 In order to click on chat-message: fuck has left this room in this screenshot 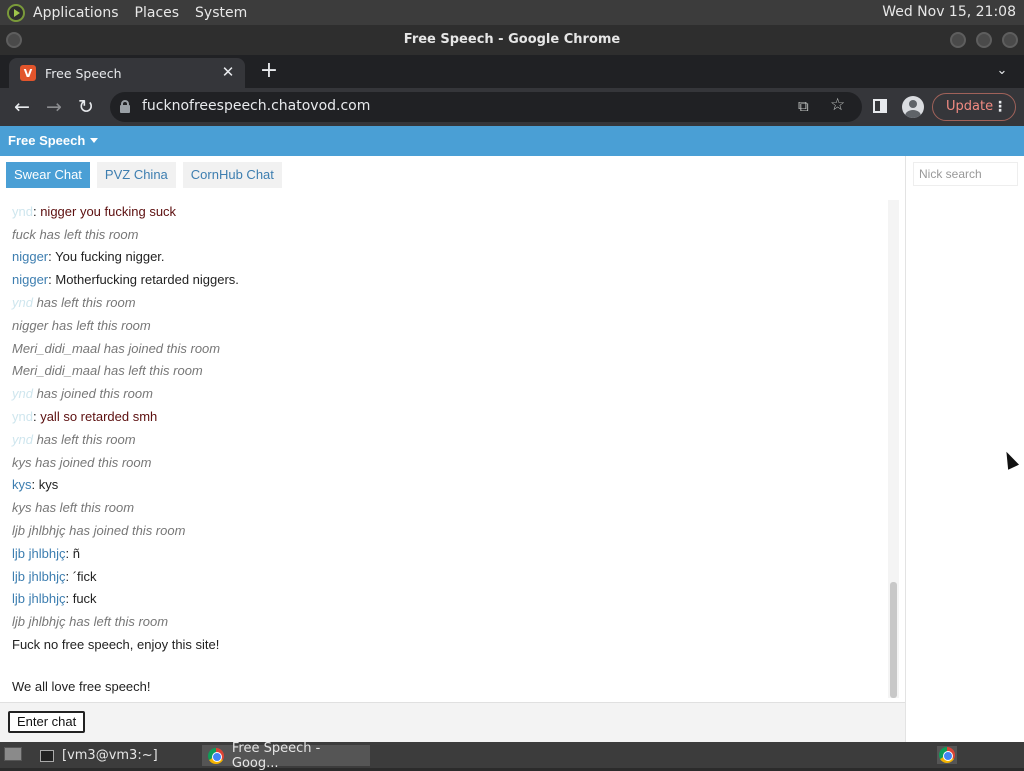, I will do `click(75, 234)`.